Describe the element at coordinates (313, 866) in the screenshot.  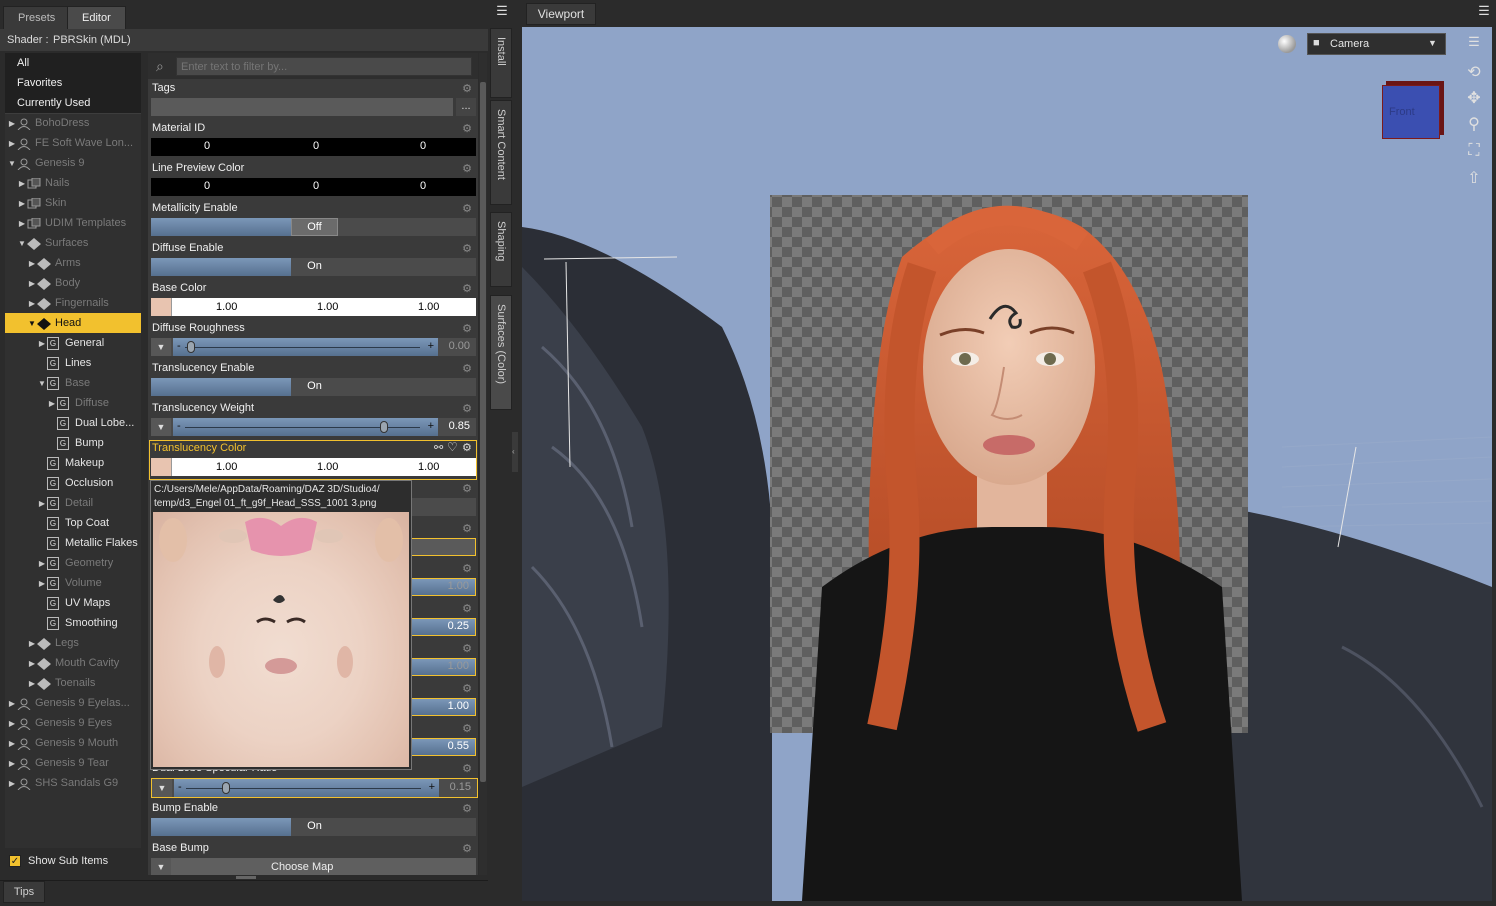
I see `base-bump-map-field: ▼ Choose Map` at that location.